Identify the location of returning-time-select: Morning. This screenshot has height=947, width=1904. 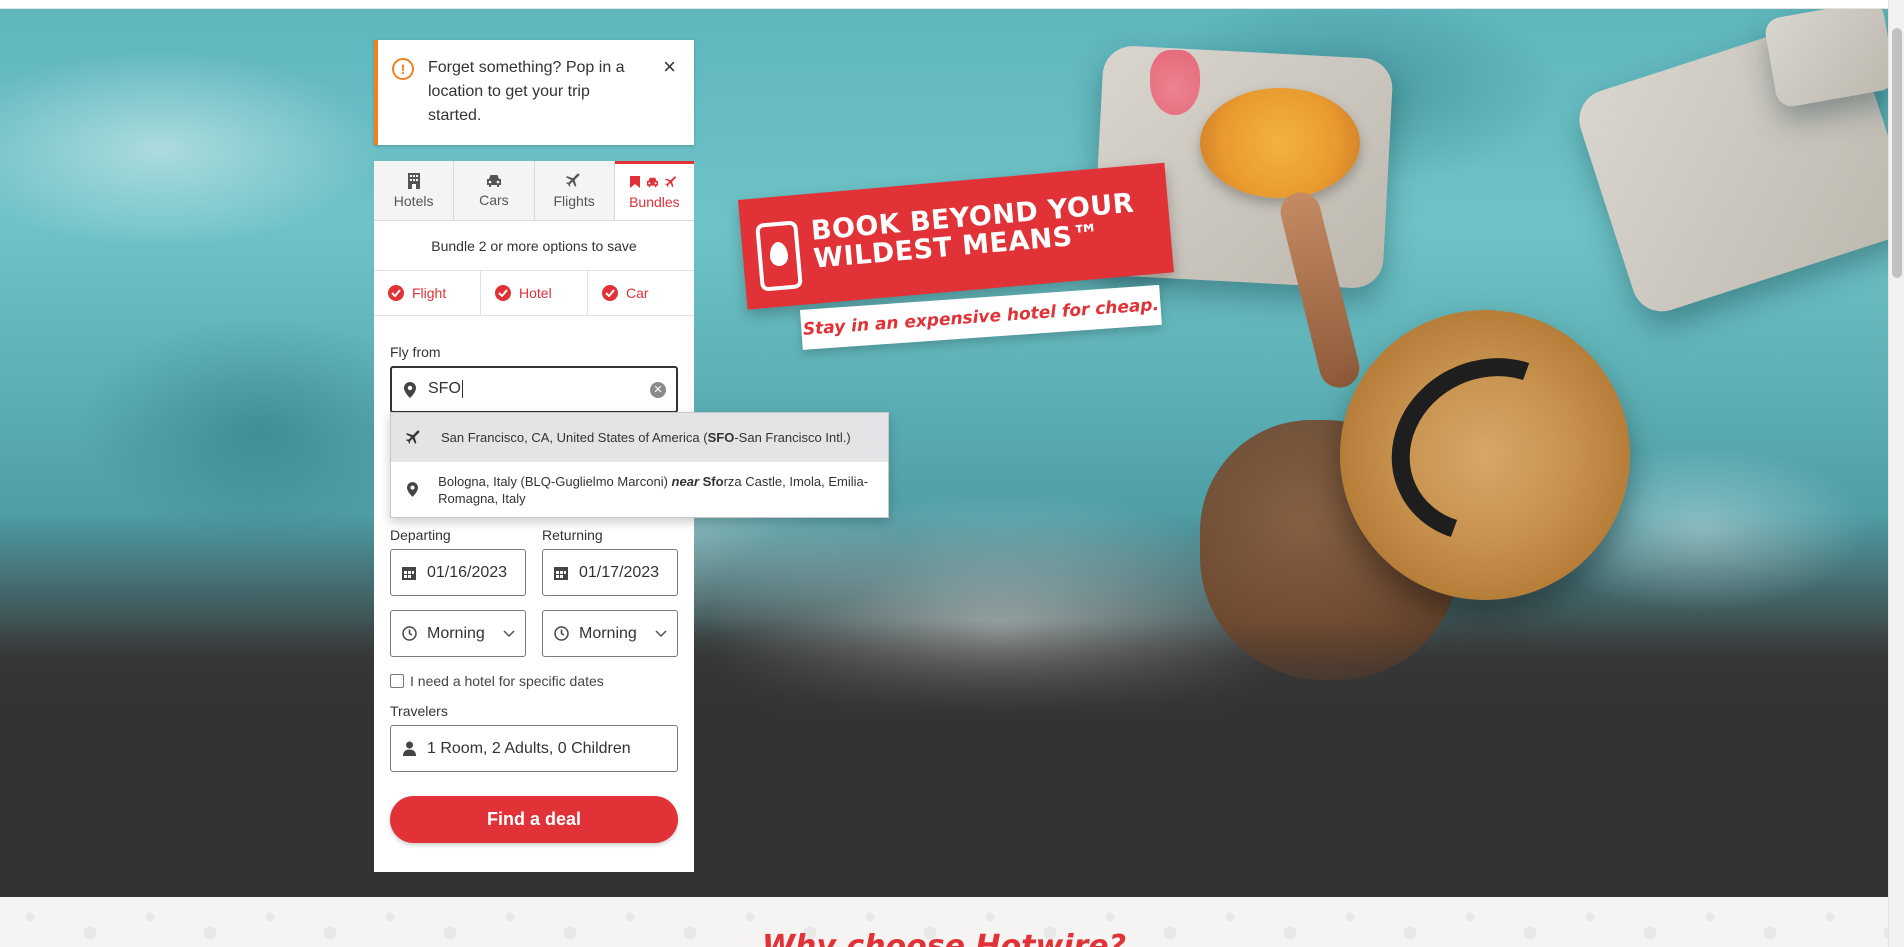
(610, 633).